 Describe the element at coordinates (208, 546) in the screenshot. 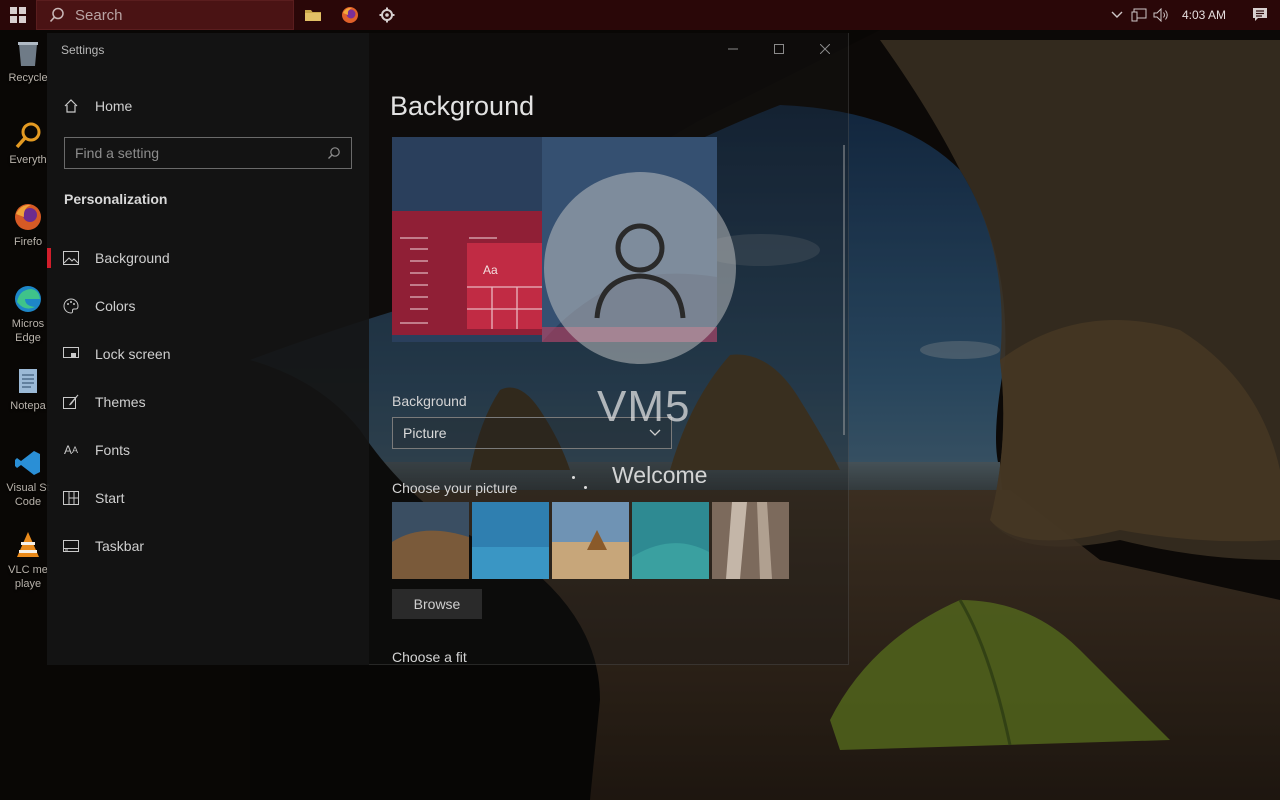

I see `nav-item-taskbar: Taskbar` at that location.